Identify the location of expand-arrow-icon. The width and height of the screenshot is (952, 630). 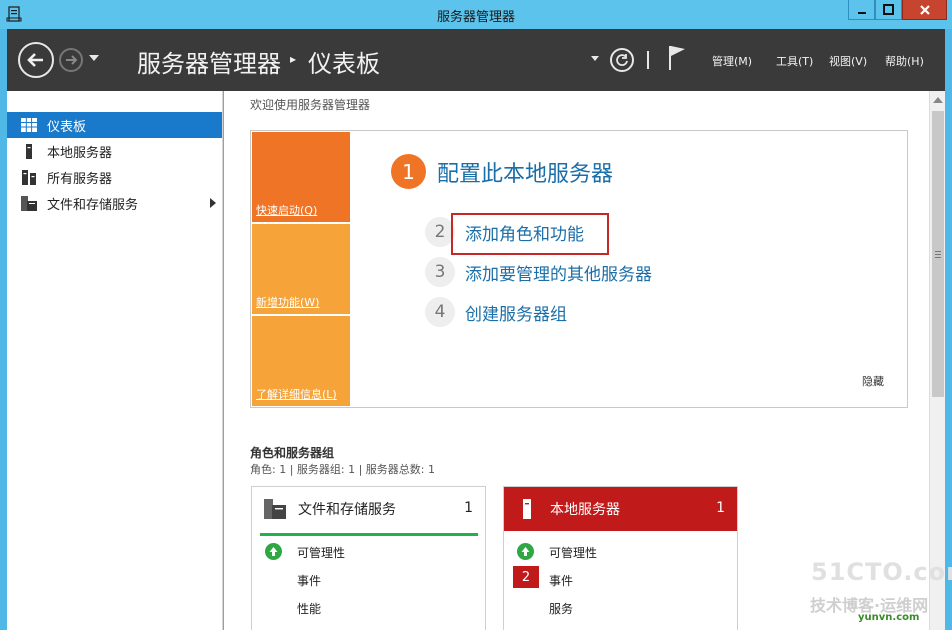
(213, 203).